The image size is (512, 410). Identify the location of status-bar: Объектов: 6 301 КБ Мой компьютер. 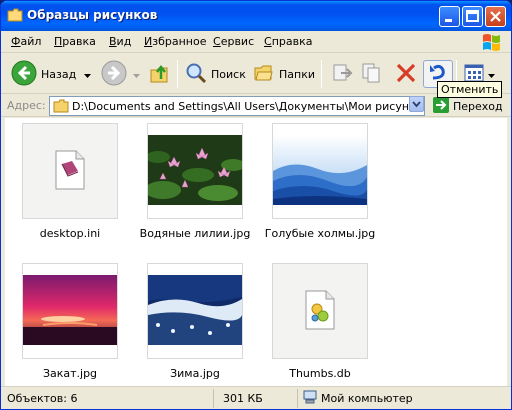
(256, 397).